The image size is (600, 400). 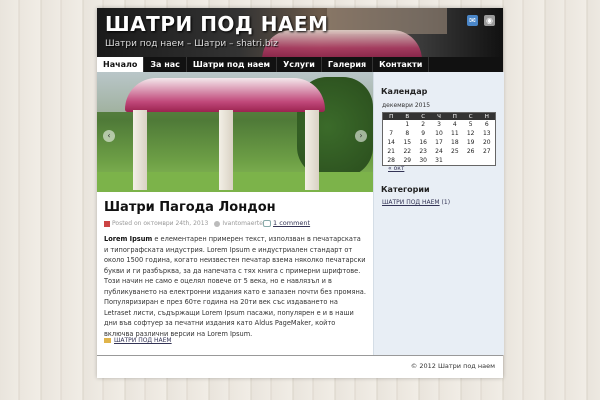 What do you see at coordinates (391, 133) in the screenshot?
I see `calendar-day: 7` at bounding box center [391, 133].